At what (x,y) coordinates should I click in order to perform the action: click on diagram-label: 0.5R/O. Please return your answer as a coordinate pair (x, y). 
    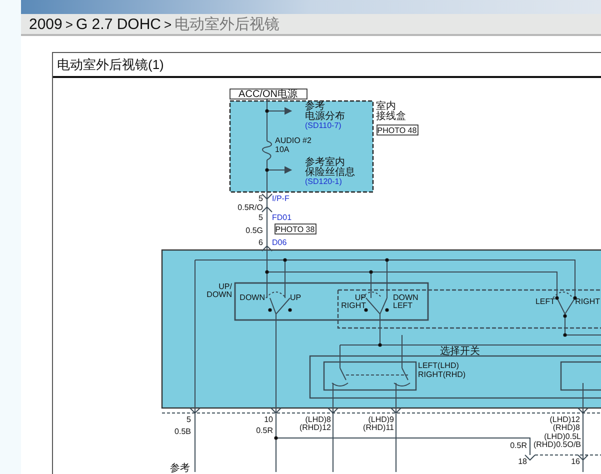
    Looking at the image, I should click on (250, 207).